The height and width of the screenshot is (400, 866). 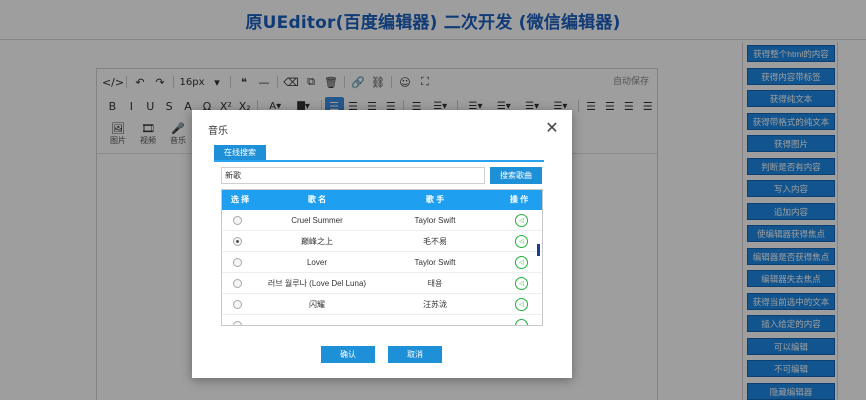 What do you see at coordinates (317, 220) in the screenshot?
I see `song-name-cell: Cruel Summer` at bounding box center [317, 220].